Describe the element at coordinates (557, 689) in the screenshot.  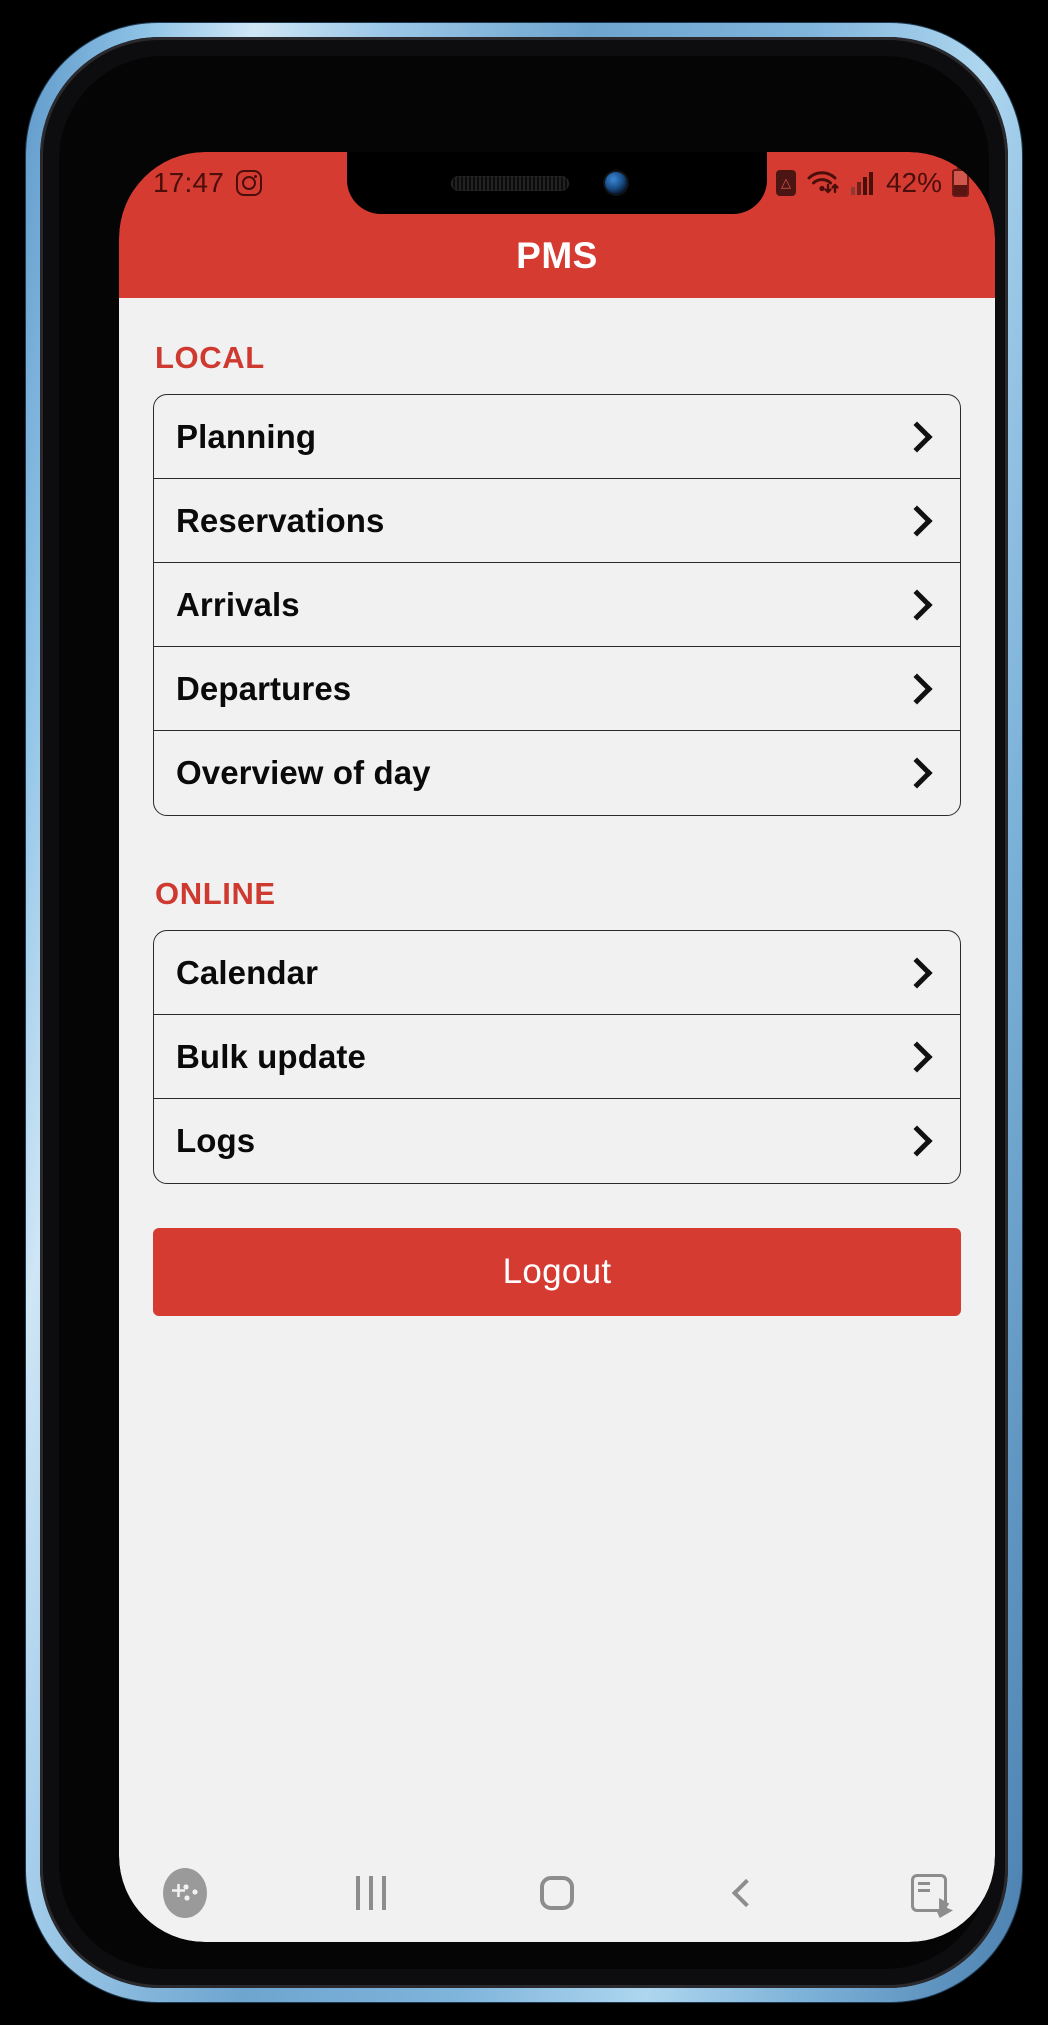
I see `menu-item-departures: Departures` at that location.